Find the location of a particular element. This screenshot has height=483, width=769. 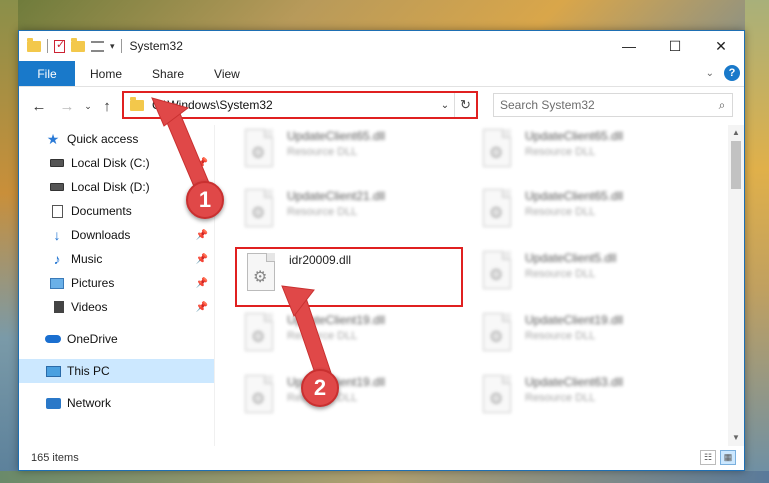

minimize-button: — is located at coordinates (629, 46).